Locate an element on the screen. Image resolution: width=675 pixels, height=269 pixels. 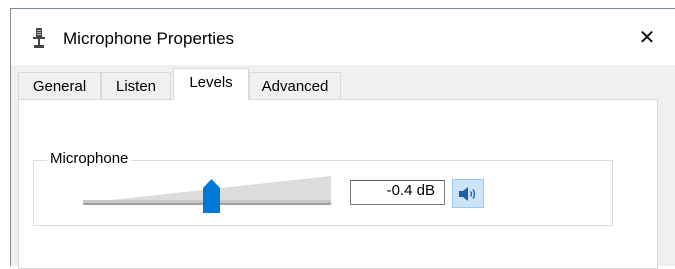
mute-toggle-button is located at coordinates (468, 193).